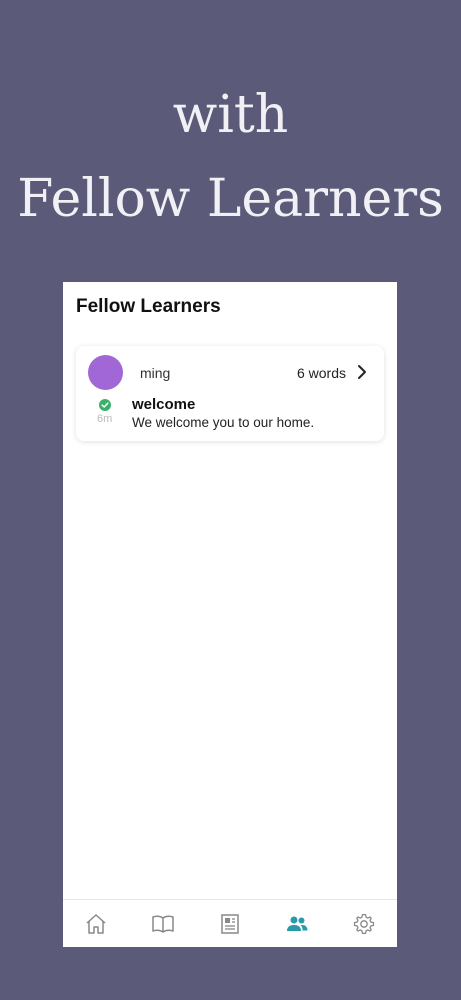  What do you see at coordinates (230, 199) in the screenshot?
I see `promo-headline-line2: Fellow Learners` at bounding box center [230, 199].